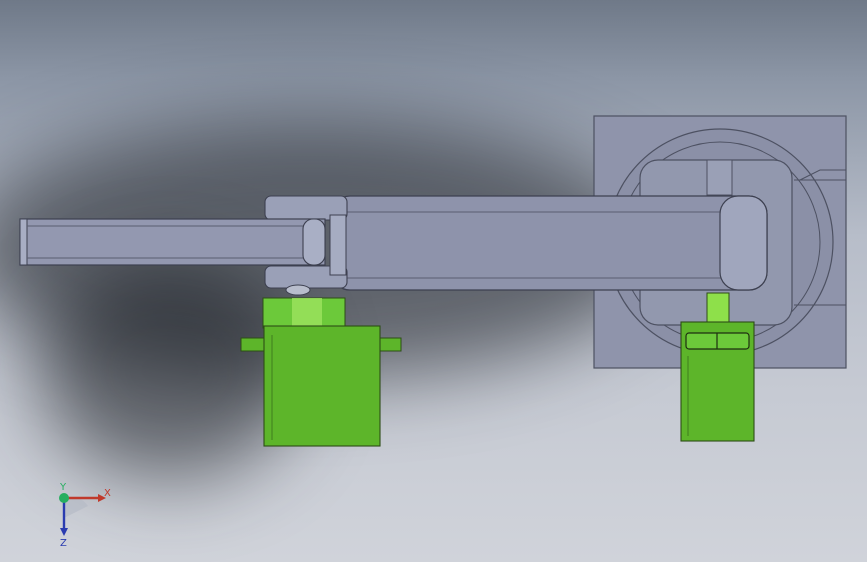  What do you see at coordinates (63, 543) in the screenshot?
I see `z-axis-label: Z` at bounding box center [63, 543].